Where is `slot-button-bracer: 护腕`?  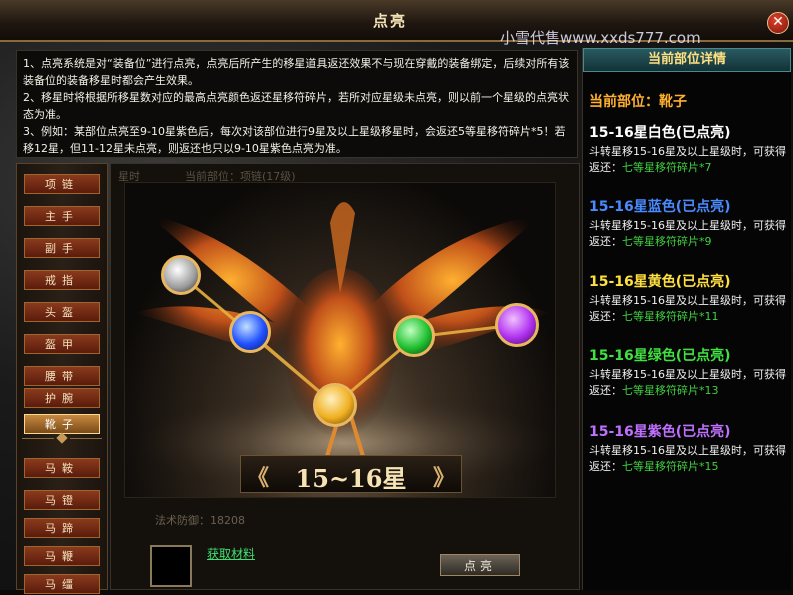
slot-button-bracer: 护腕 is located at coordinates (62, 398).